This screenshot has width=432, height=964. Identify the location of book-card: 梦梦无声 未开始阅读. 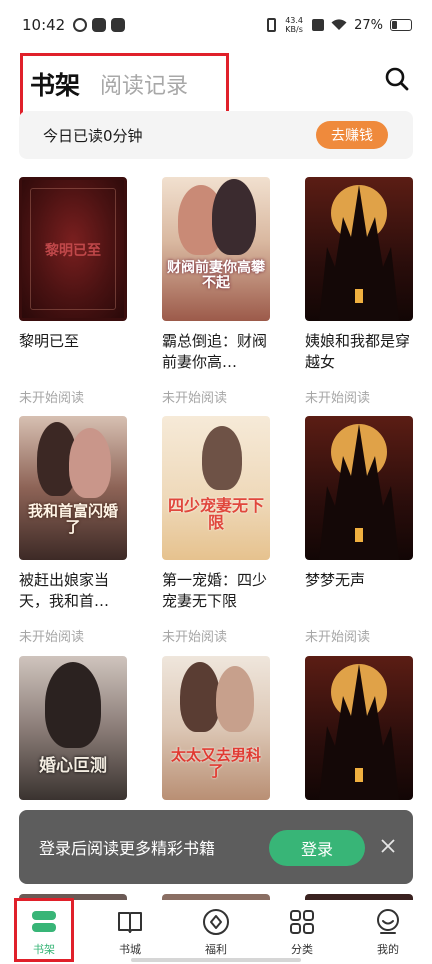
(360, 530).